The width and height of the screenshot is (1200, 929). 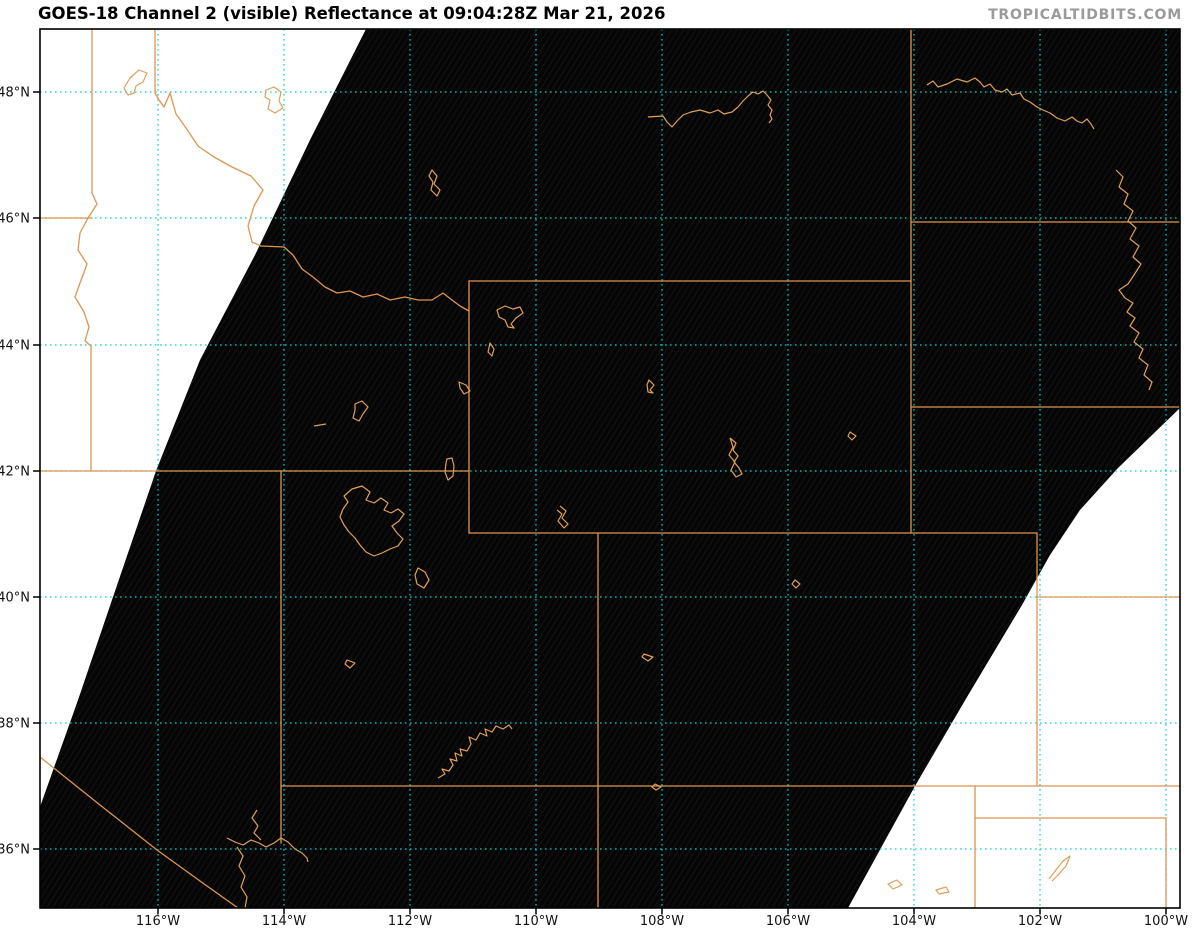 I want to click on lat-label-36°N: 36°N, so click(x=15, y=850).